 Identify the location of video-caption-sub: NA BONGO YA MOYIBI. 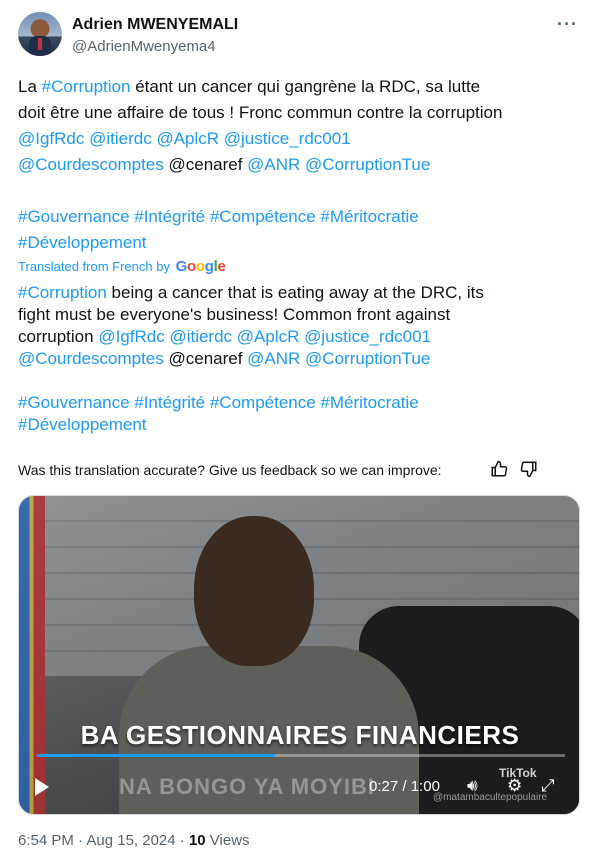
(247, 786).